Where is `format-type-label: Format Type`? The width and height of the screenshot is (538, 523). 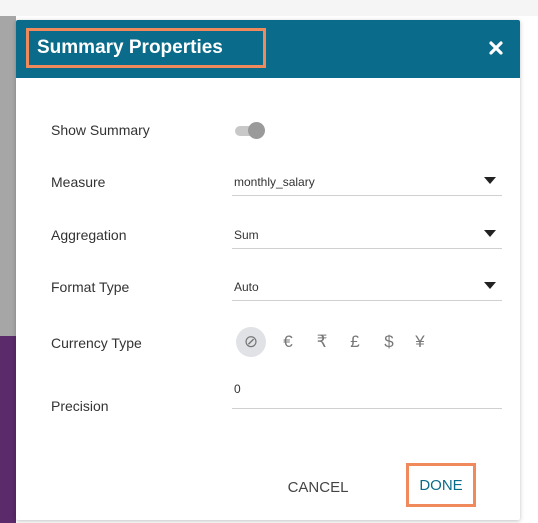 format-type-label: Format Type is located at coordinates (90, 287).